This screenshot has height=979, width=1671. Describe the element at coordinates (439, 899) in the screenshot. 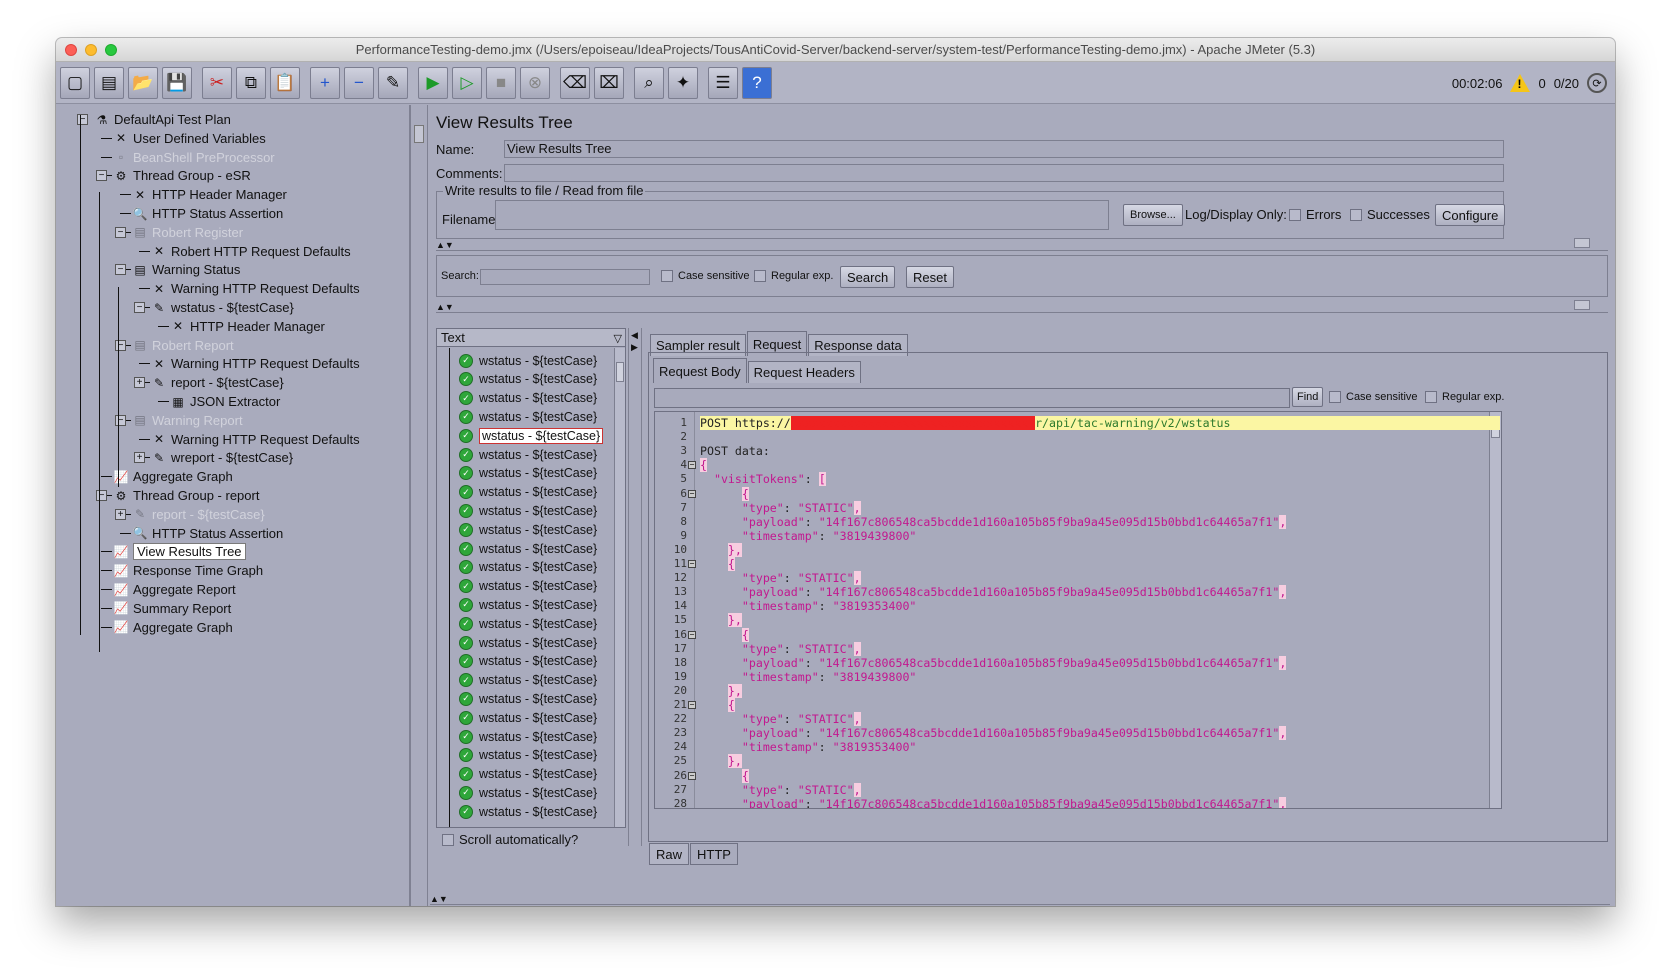

I see `collapse-arrows-icon-3: ▲▼` at that location.